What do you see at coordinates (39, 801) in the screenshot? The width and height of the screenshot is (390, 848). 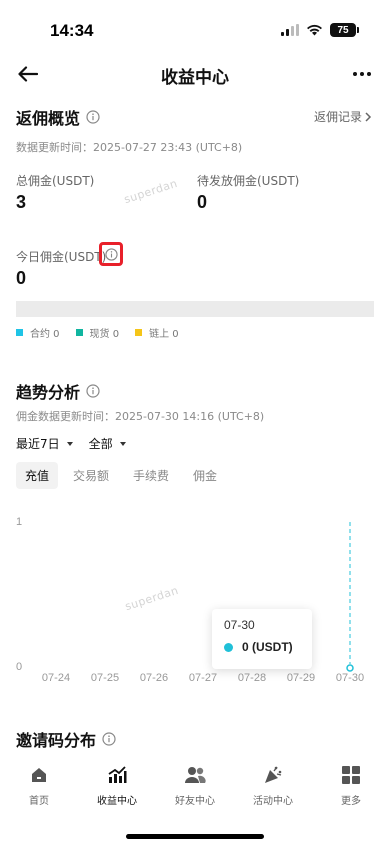 I see `bottom-nav-label: 首页` at bounding box center [39, 801].